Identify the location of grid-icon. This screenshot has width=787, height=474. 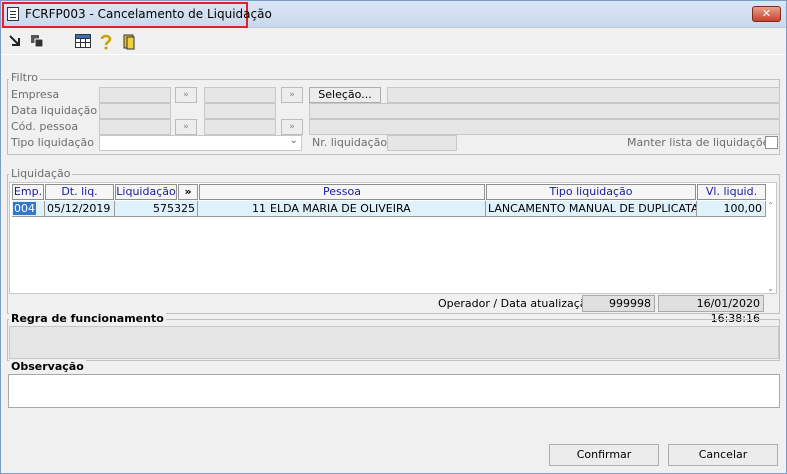
(83, 42).